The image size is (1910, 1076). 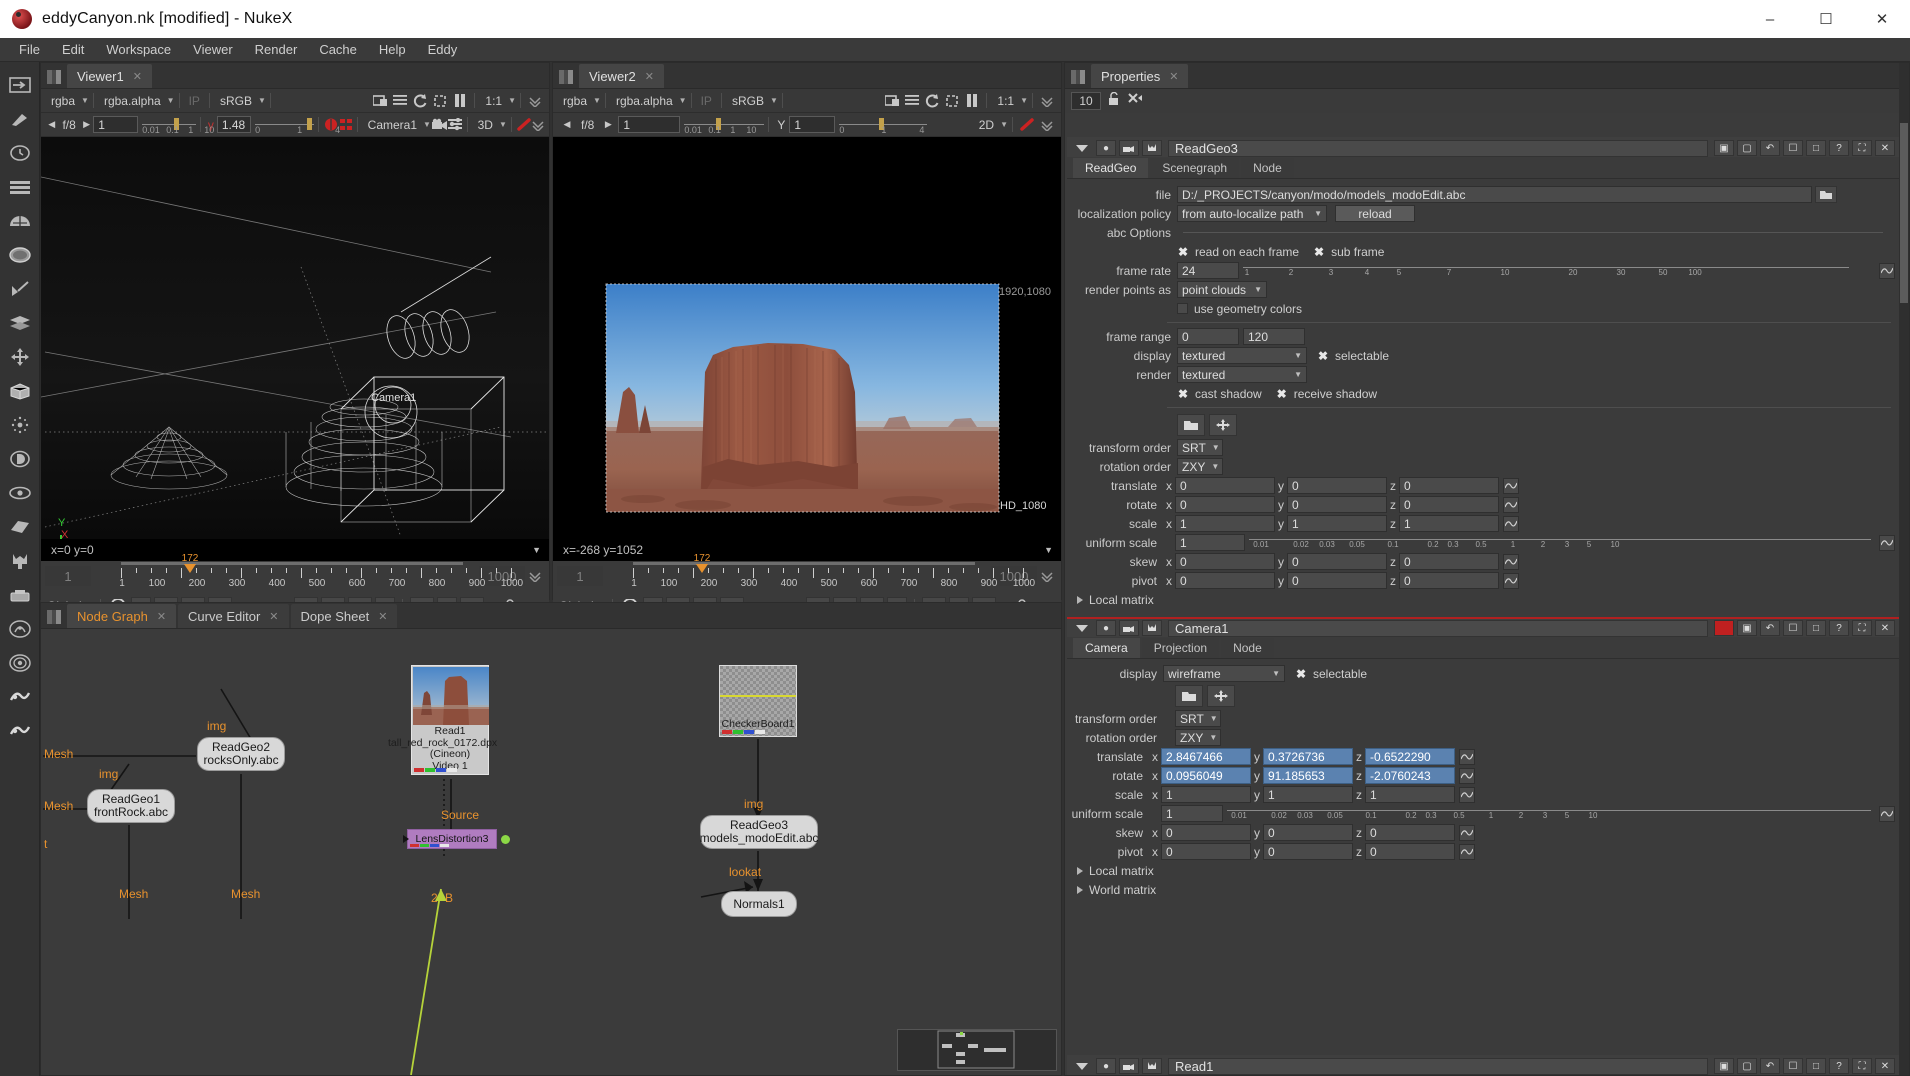 I want to click on rotation-order-dropdown: ZXY ▼, so click(x=1200, y=466).